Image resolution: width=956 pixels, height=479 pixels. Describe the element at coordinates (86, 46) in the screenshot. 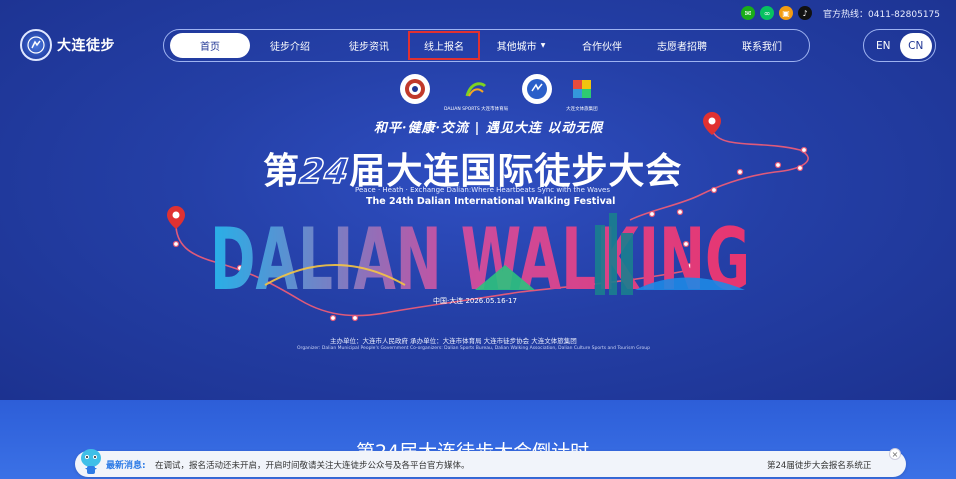

I see `logo-text: 大连徒步` at that location.